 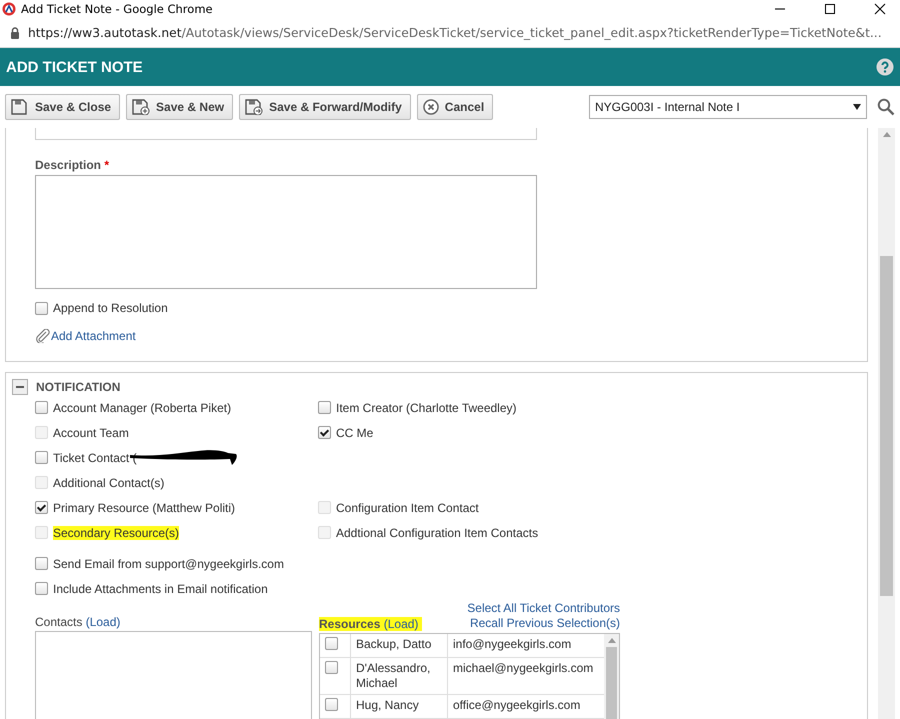 What do you see at coordinates (117, 9) in the screenshot?
I see `window-title: Add Ticket Note - Google Chrome` at bounding box center [117, 9].